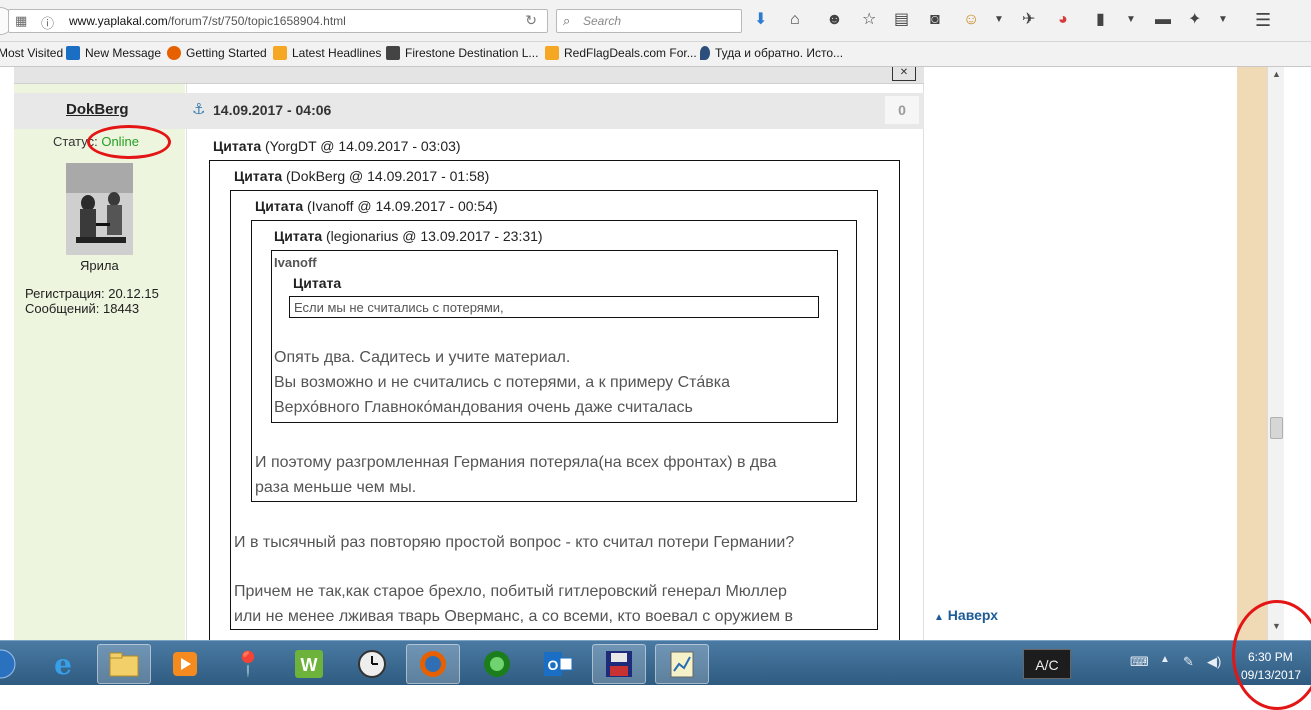 This screenshot has height=710, width=1311. I want to click on svg-text: W, so click(309, 665).